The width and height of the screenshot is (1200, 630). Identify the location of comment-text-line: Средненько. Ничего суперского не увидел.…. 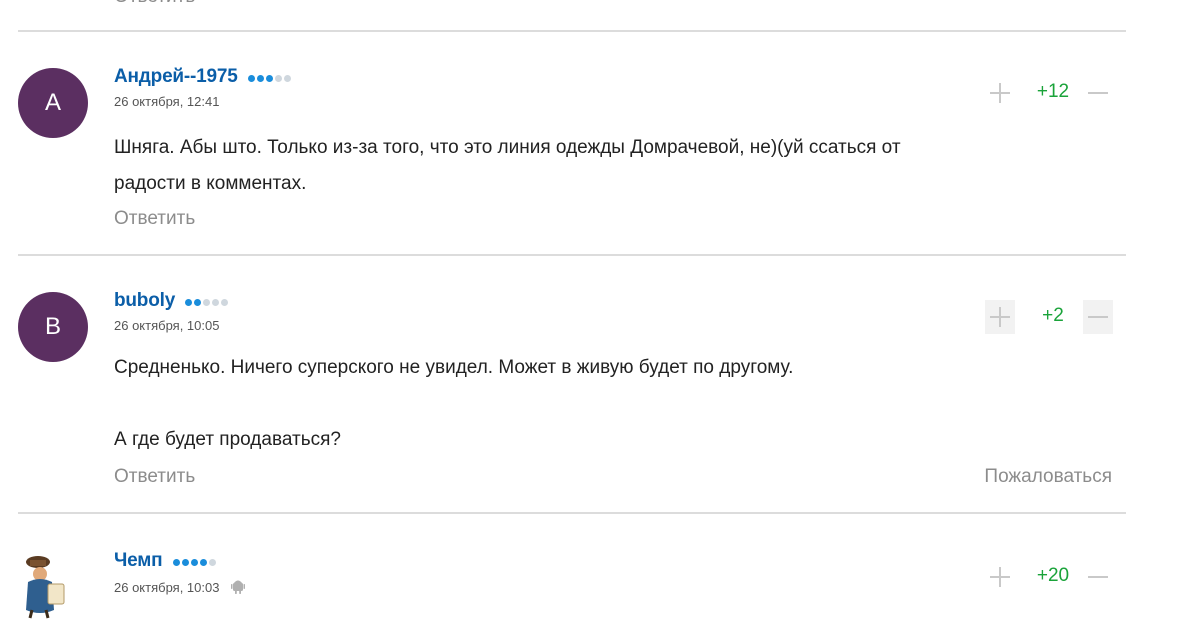
(454, 367).